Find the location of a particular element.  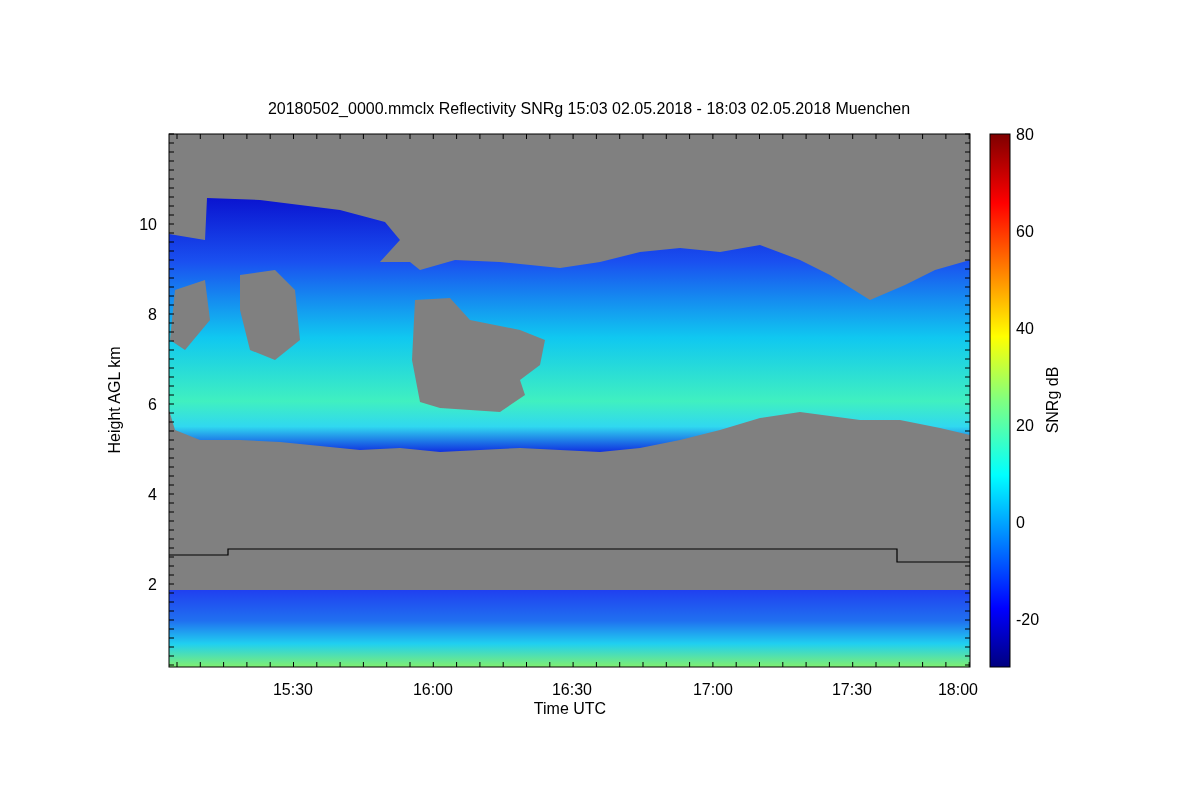

x-tick-label: 17:30 is located at coordinates (852, 689).